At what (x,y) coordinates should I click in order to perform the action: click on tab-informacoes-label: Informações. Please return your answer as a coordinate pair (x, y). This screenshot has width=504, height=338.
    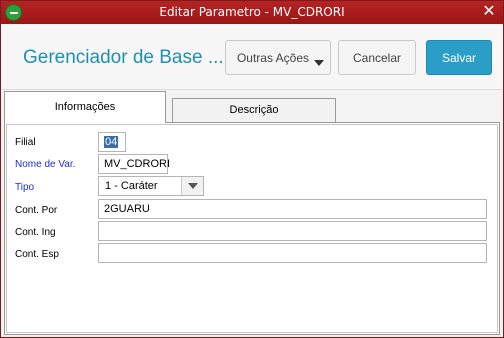
    Looking at the image, I should click on (85, 107).